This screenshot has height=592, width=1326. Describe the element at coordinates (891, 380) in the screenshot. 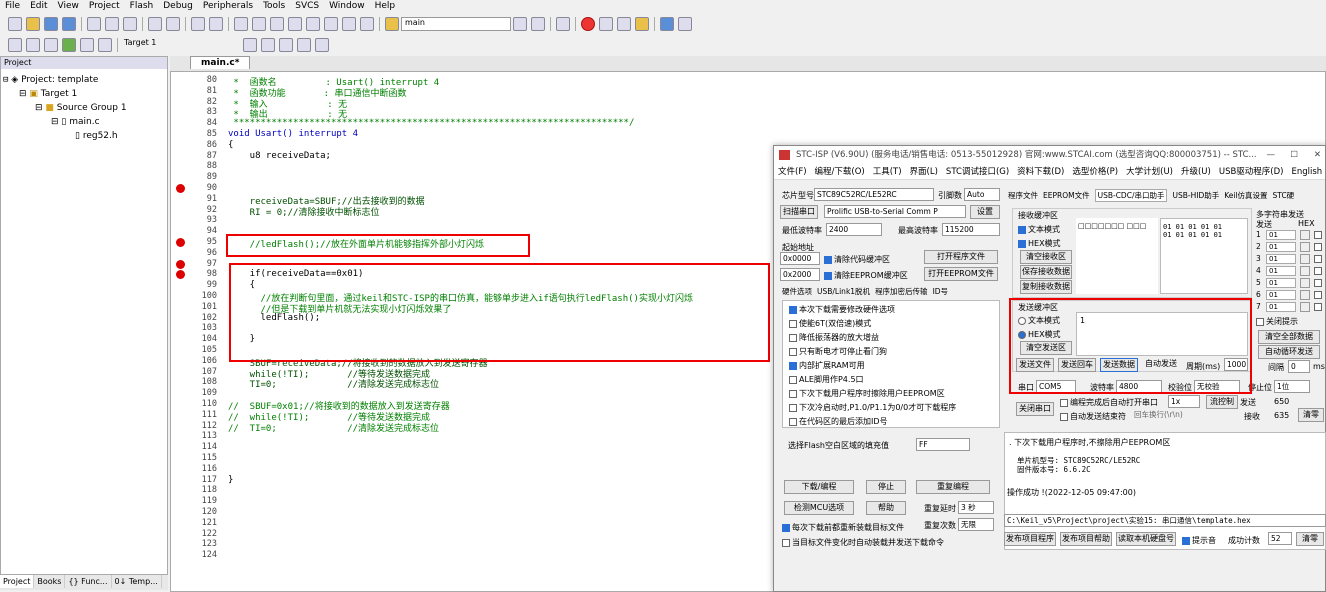

I see `hw-option-checkbox: ALE脚用作P4.5口` at that location.